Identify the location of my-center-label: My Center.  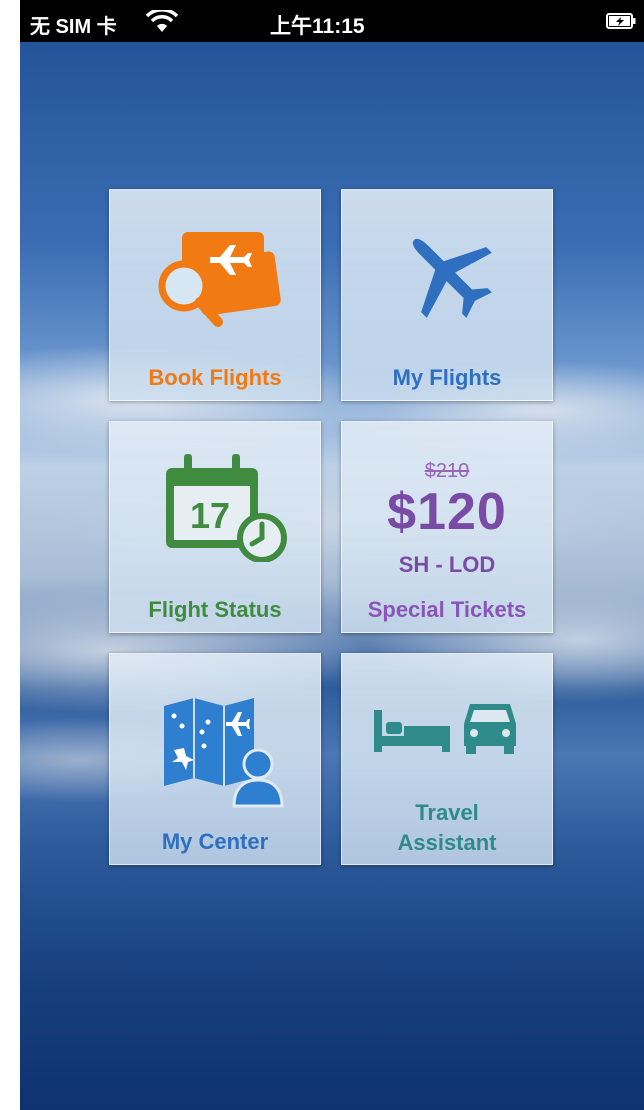
(215, 841).